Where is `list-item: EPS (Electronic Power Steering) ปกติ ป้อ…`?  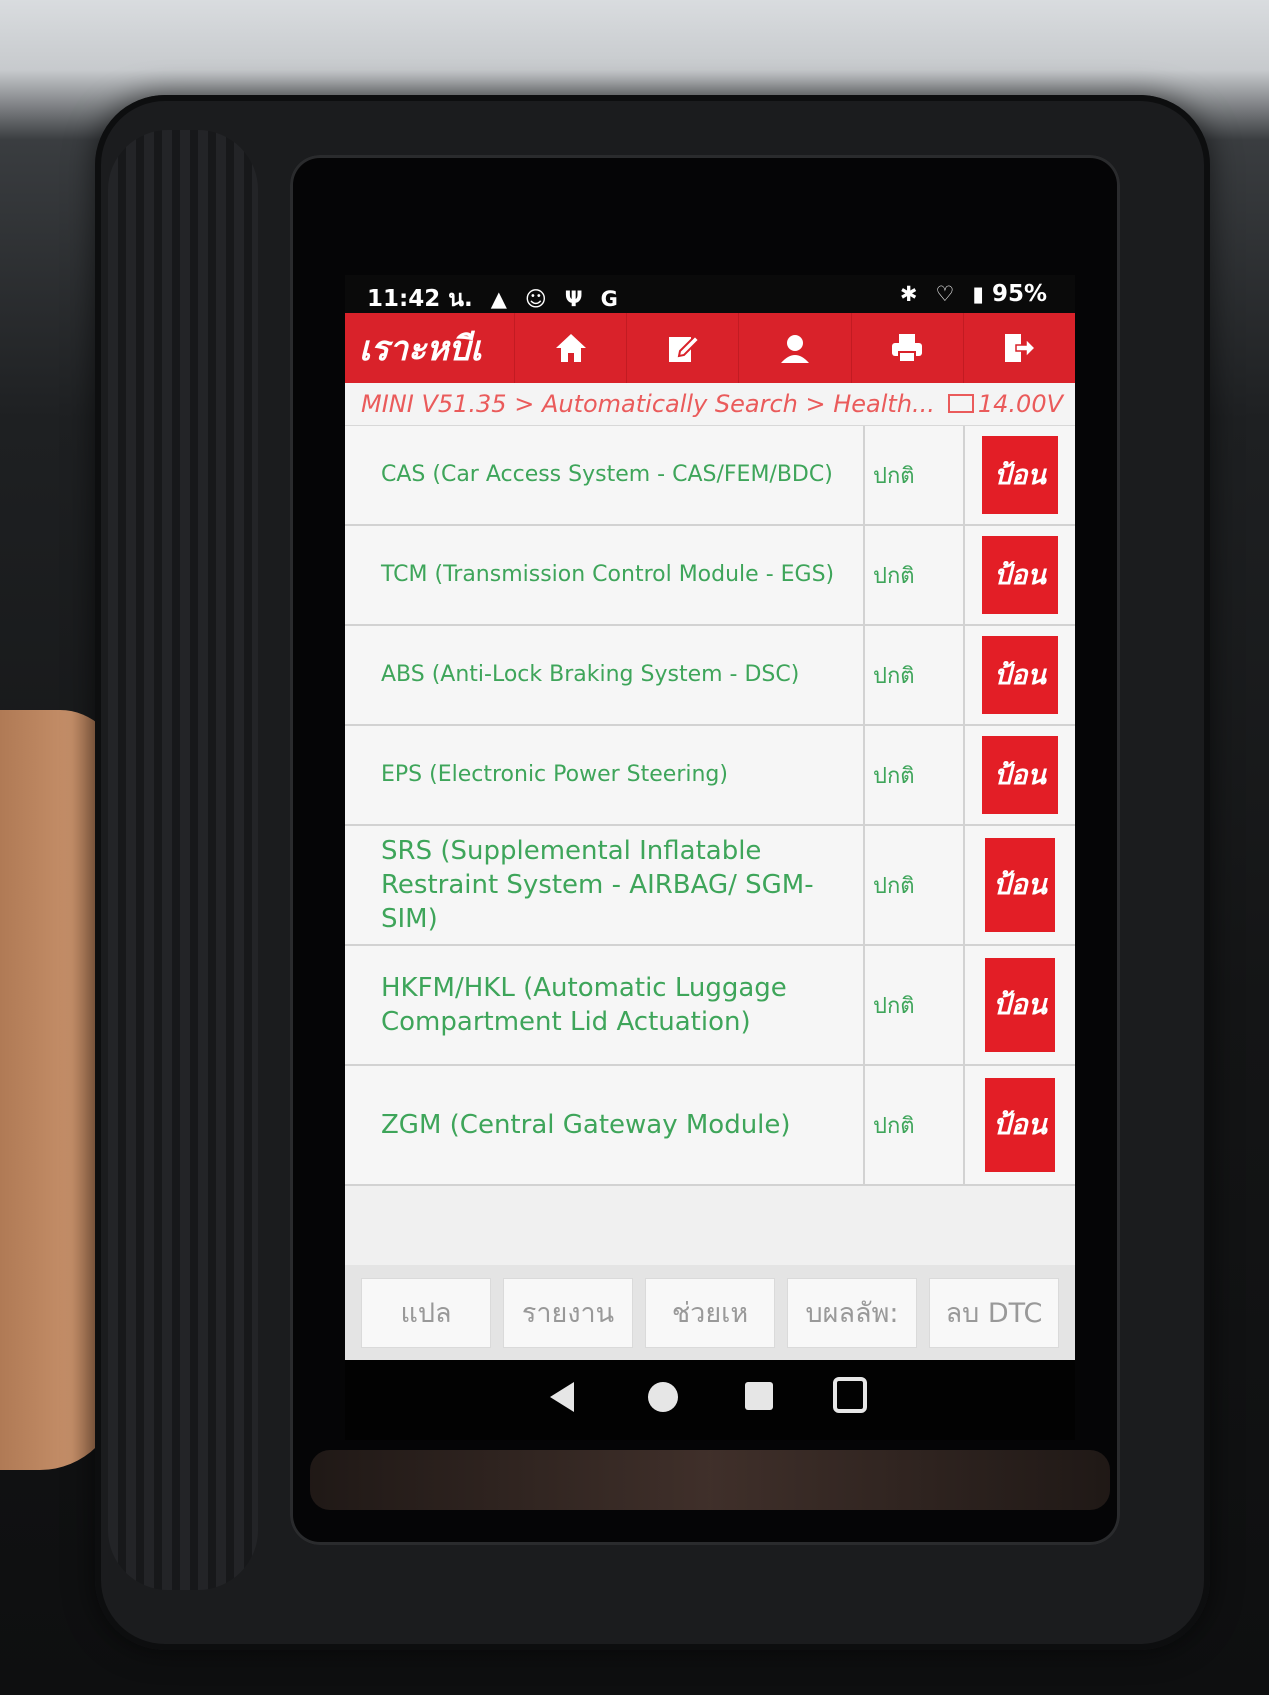
list-item: EPS (Electronic Power Steering) ปกติ ป้อ… is located at coordinates (710, 776).